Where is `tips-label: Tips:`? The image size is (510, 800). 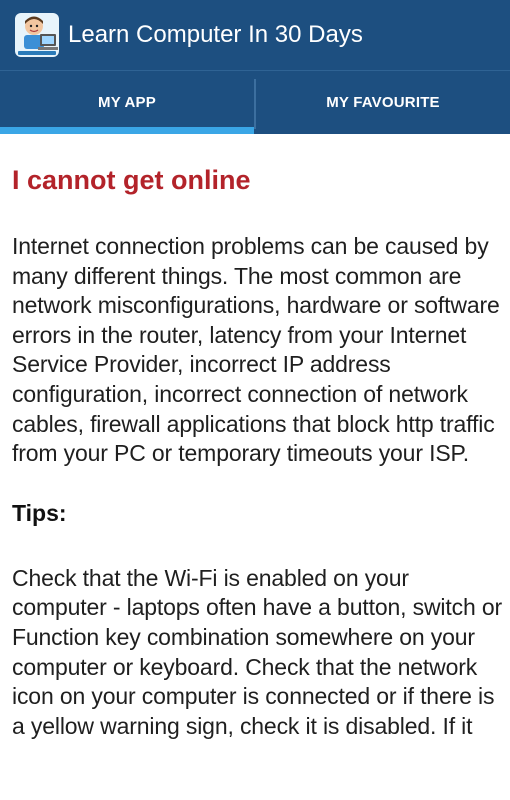 tips-label: Tips: is located at coordinates (39, 512).